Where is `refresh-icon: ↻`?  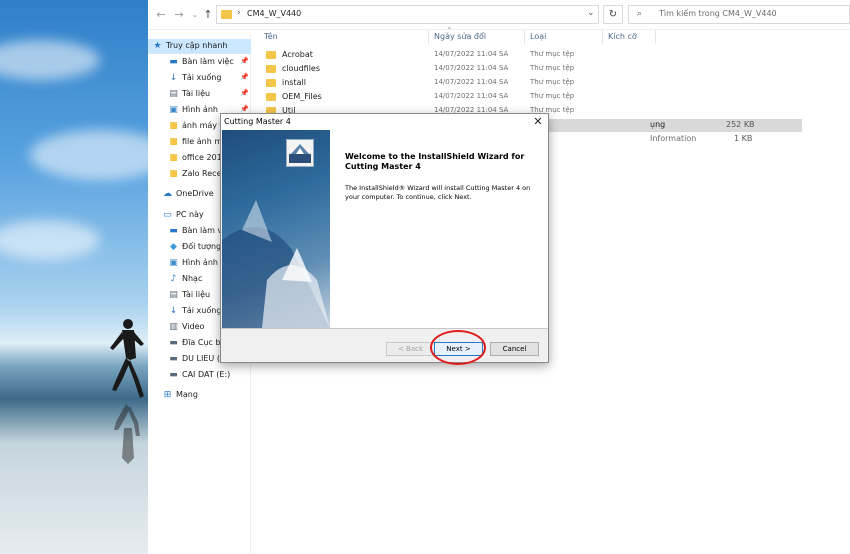 refresh-icon: ↻ is located at coordinates (613, 14).